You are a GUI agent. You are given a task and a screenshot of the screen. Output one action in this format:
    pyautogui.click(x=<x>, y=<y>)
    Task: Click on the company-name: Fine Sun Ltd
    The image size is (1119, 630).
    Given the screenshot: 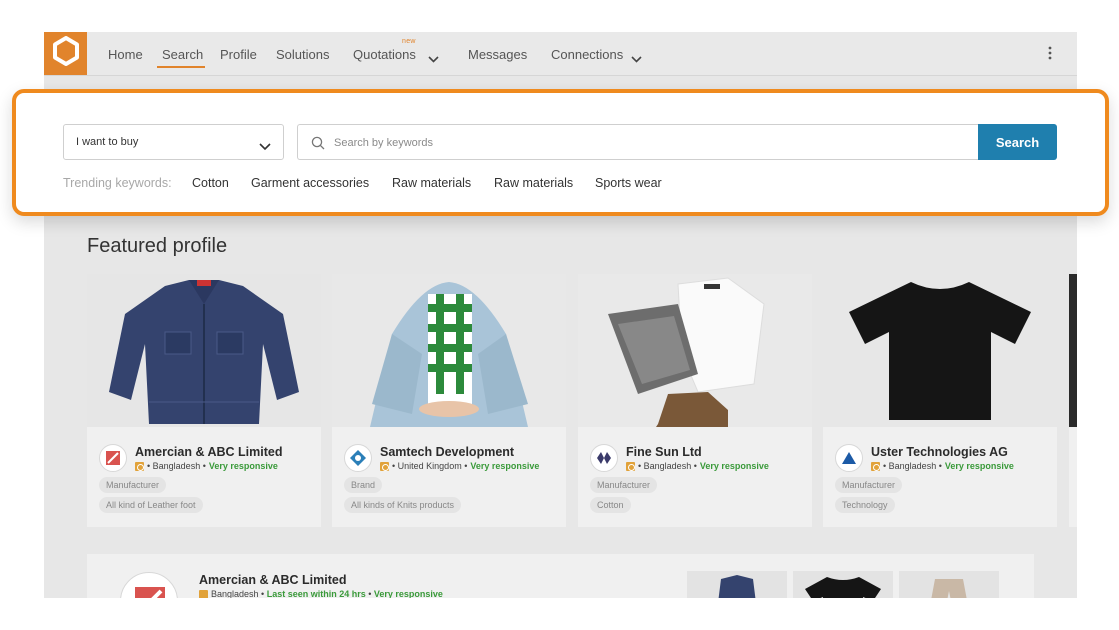 What is the action you would take?
    pyautogui.click(x=664, y=452)
    